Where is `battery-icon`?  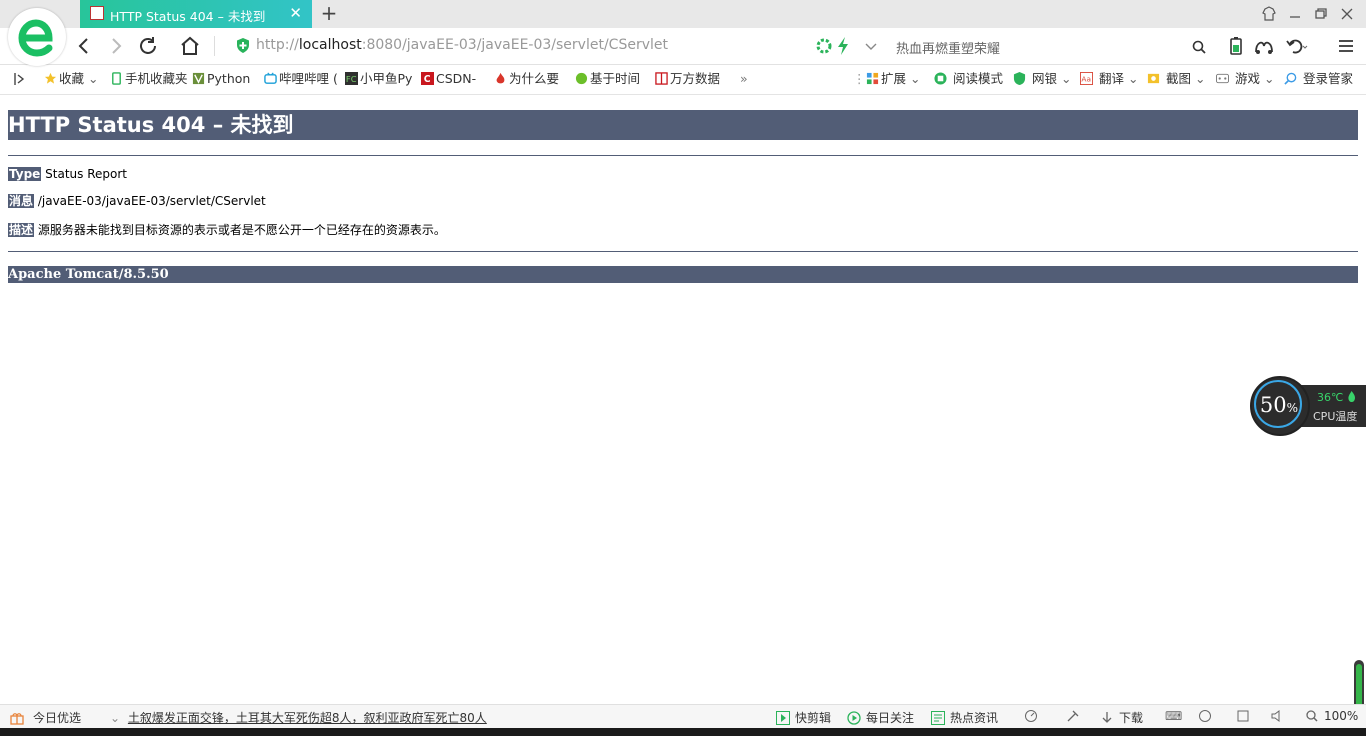
battery-icon is located at coordinates (1236, 46).